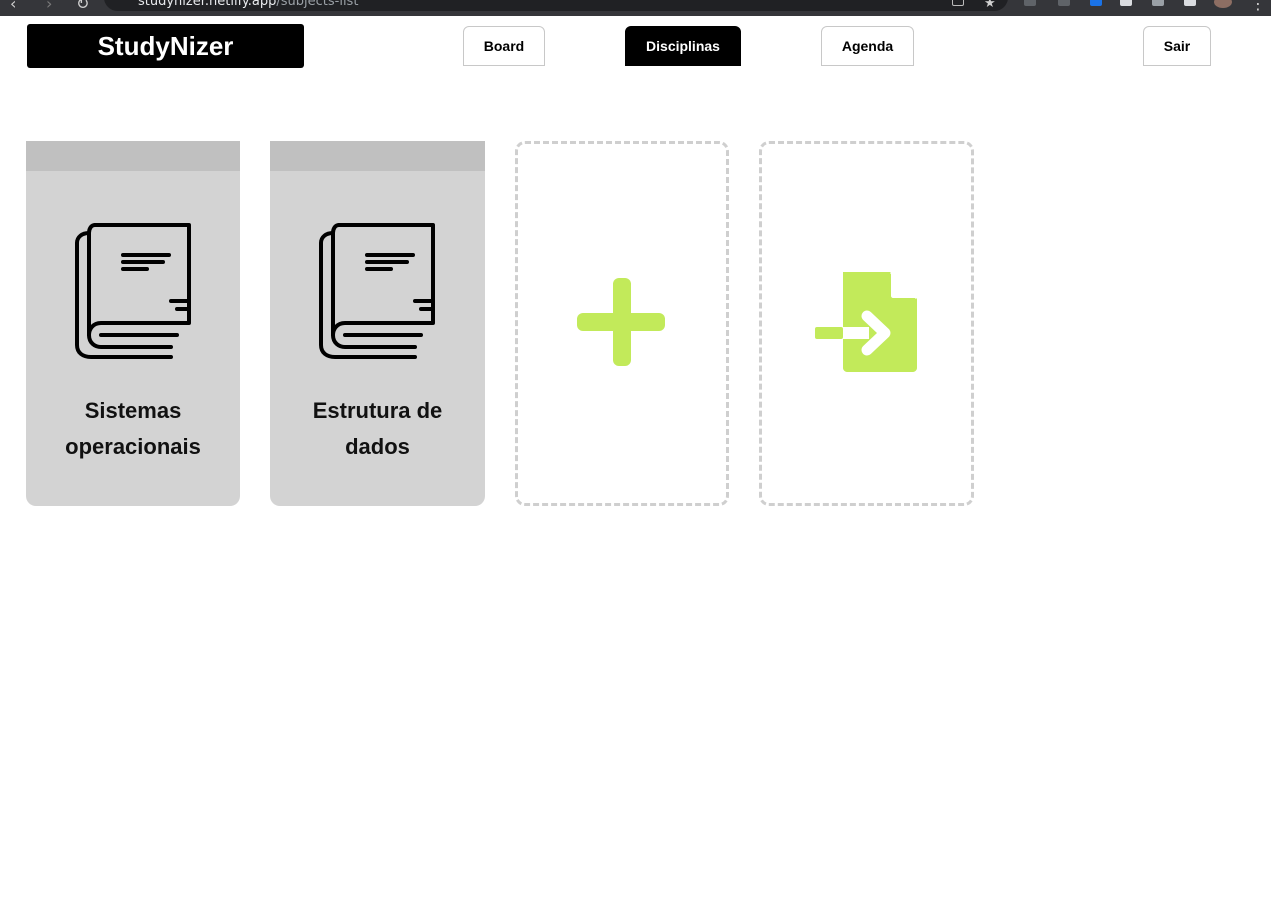  Describe the element at coordinates (504, 46) in the screenshot. I see `nav-button-board: Board` at that location.